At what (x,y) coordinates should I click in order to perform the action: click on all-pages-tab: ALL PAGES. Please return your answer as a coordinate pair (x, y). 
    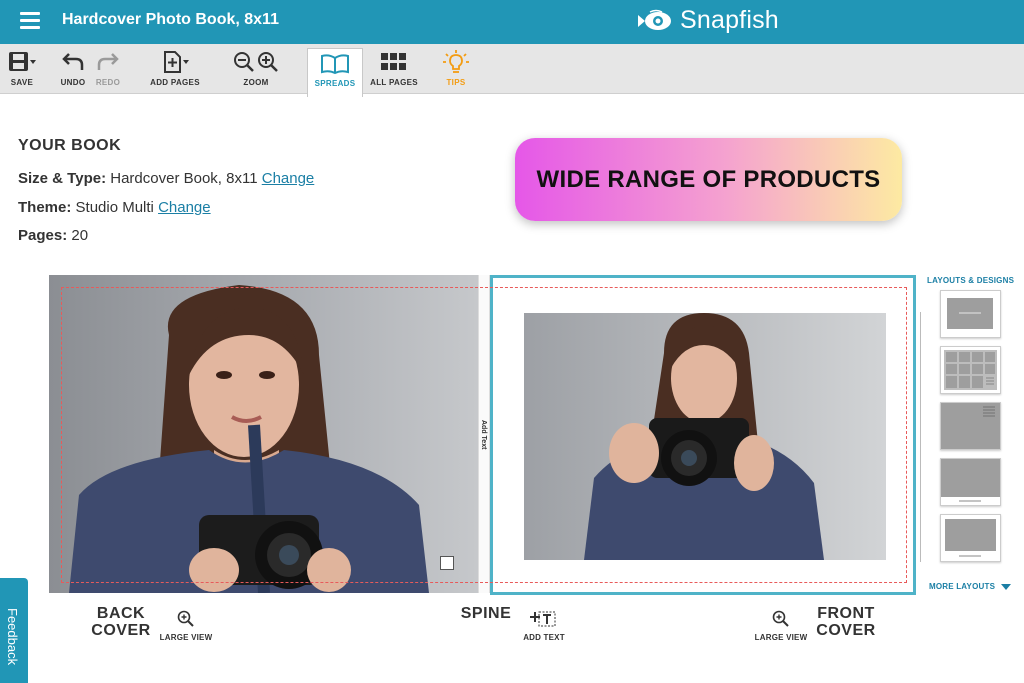
    Looking at the image, I should click on (394, 69).